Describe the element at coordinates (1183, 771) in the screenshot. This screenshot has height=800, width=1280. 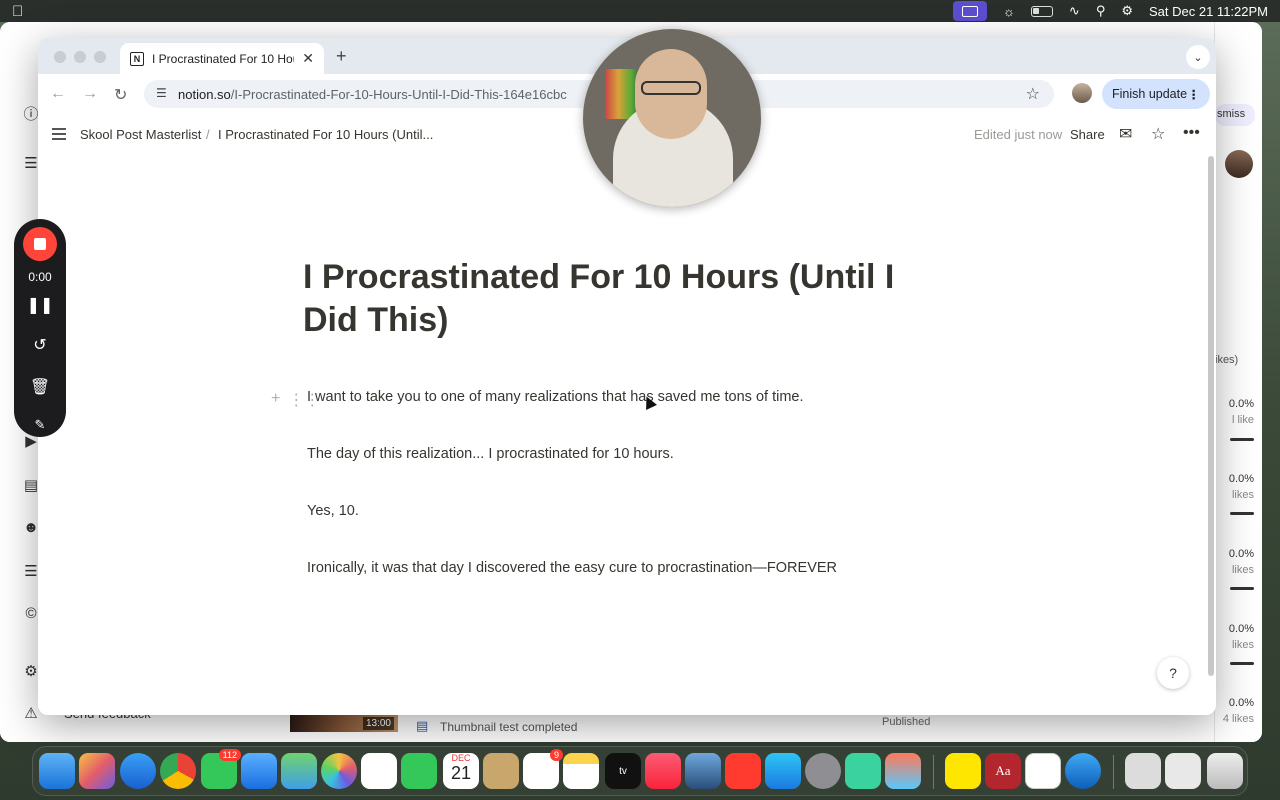
I see `recent-window-2-icon` at that location.